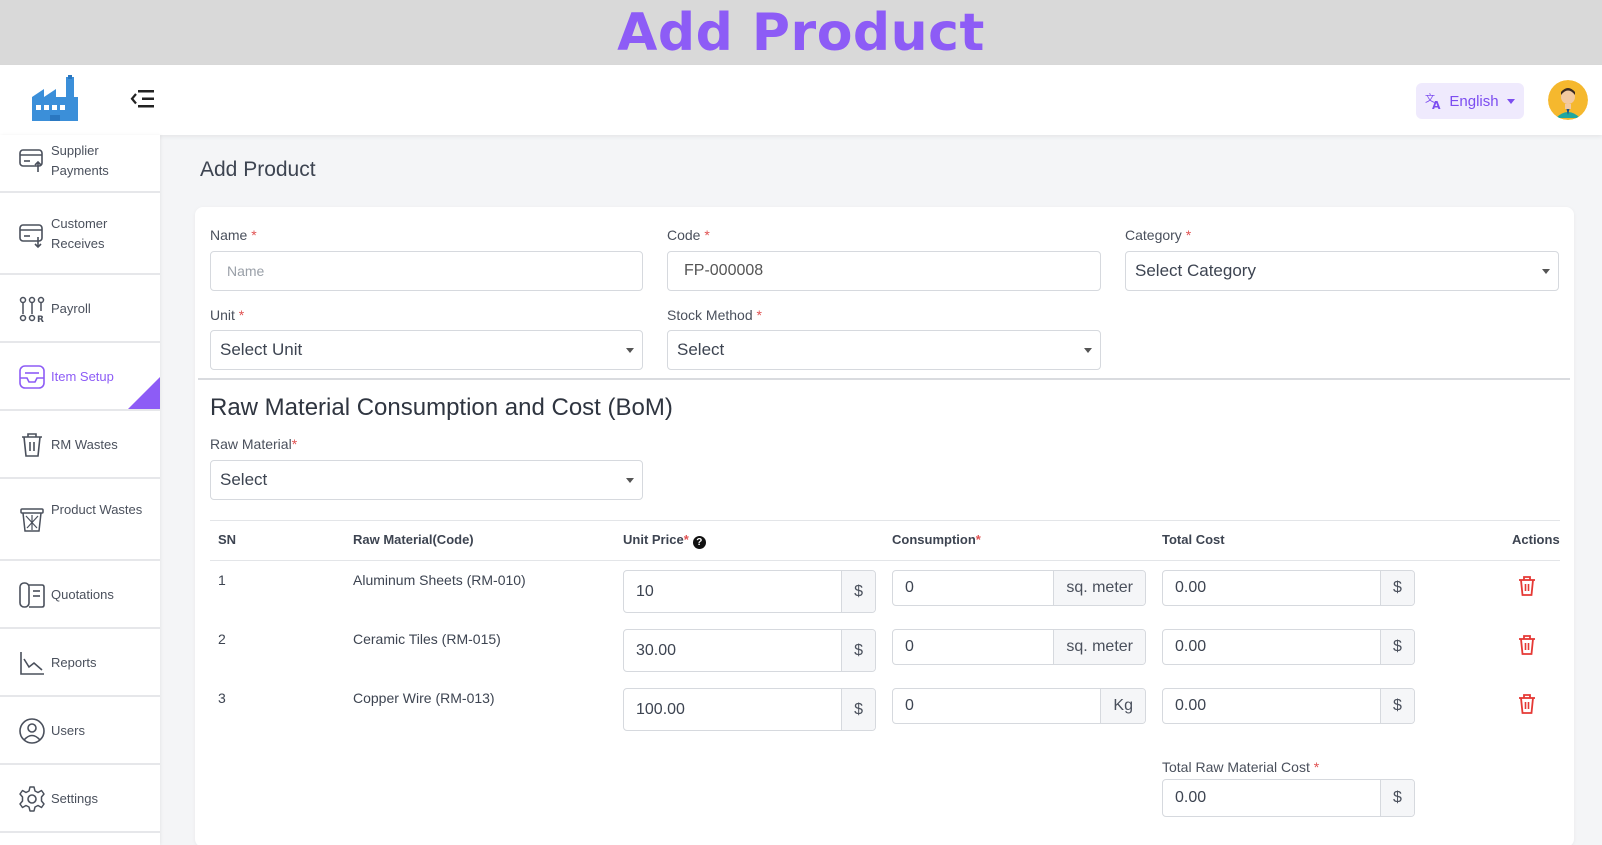 The image size is (1602, 845). What do you see at coordinates (1122, 706) in the screenshot?
I see `unit-addon: Kg` at bounding box center [1122, 706].